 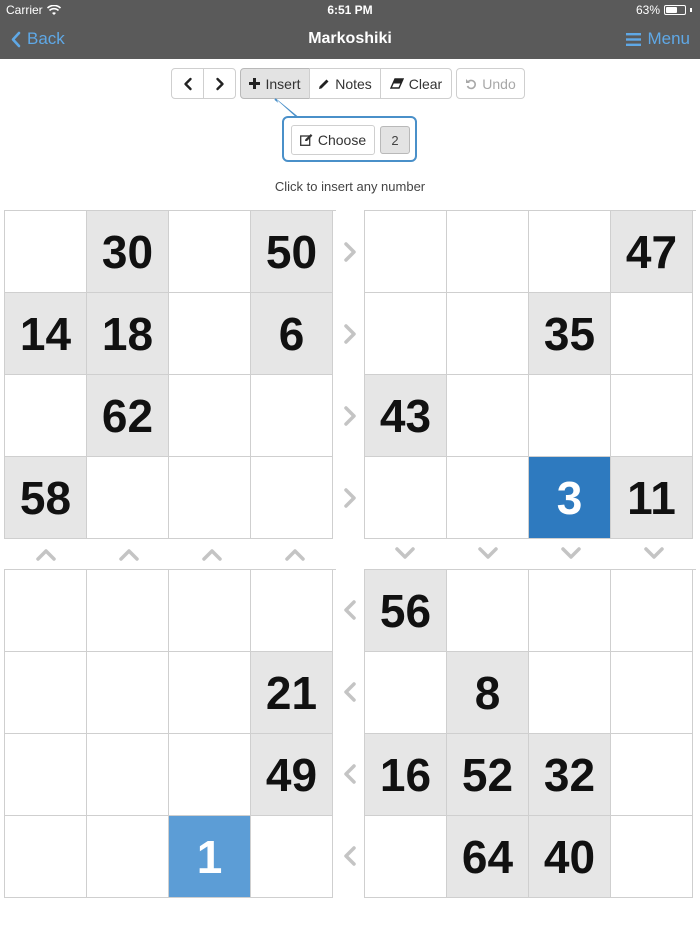 I want to click on notes-button: Notes, so click(x=345, y=83).